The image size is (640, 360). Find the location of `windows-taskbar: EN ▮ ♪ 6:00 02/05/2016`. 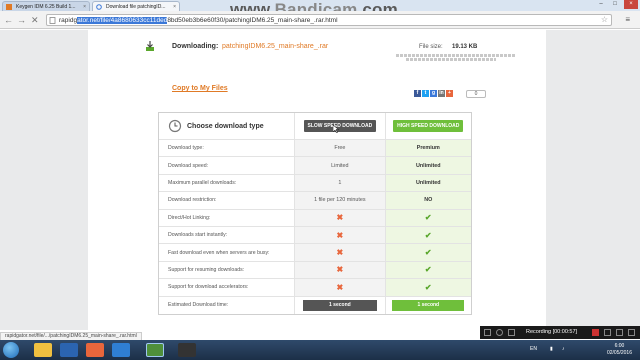

windows-taskbar: EN ▮ ♪ 6:00 02/05/2016 is located at coordinates (320, 350).